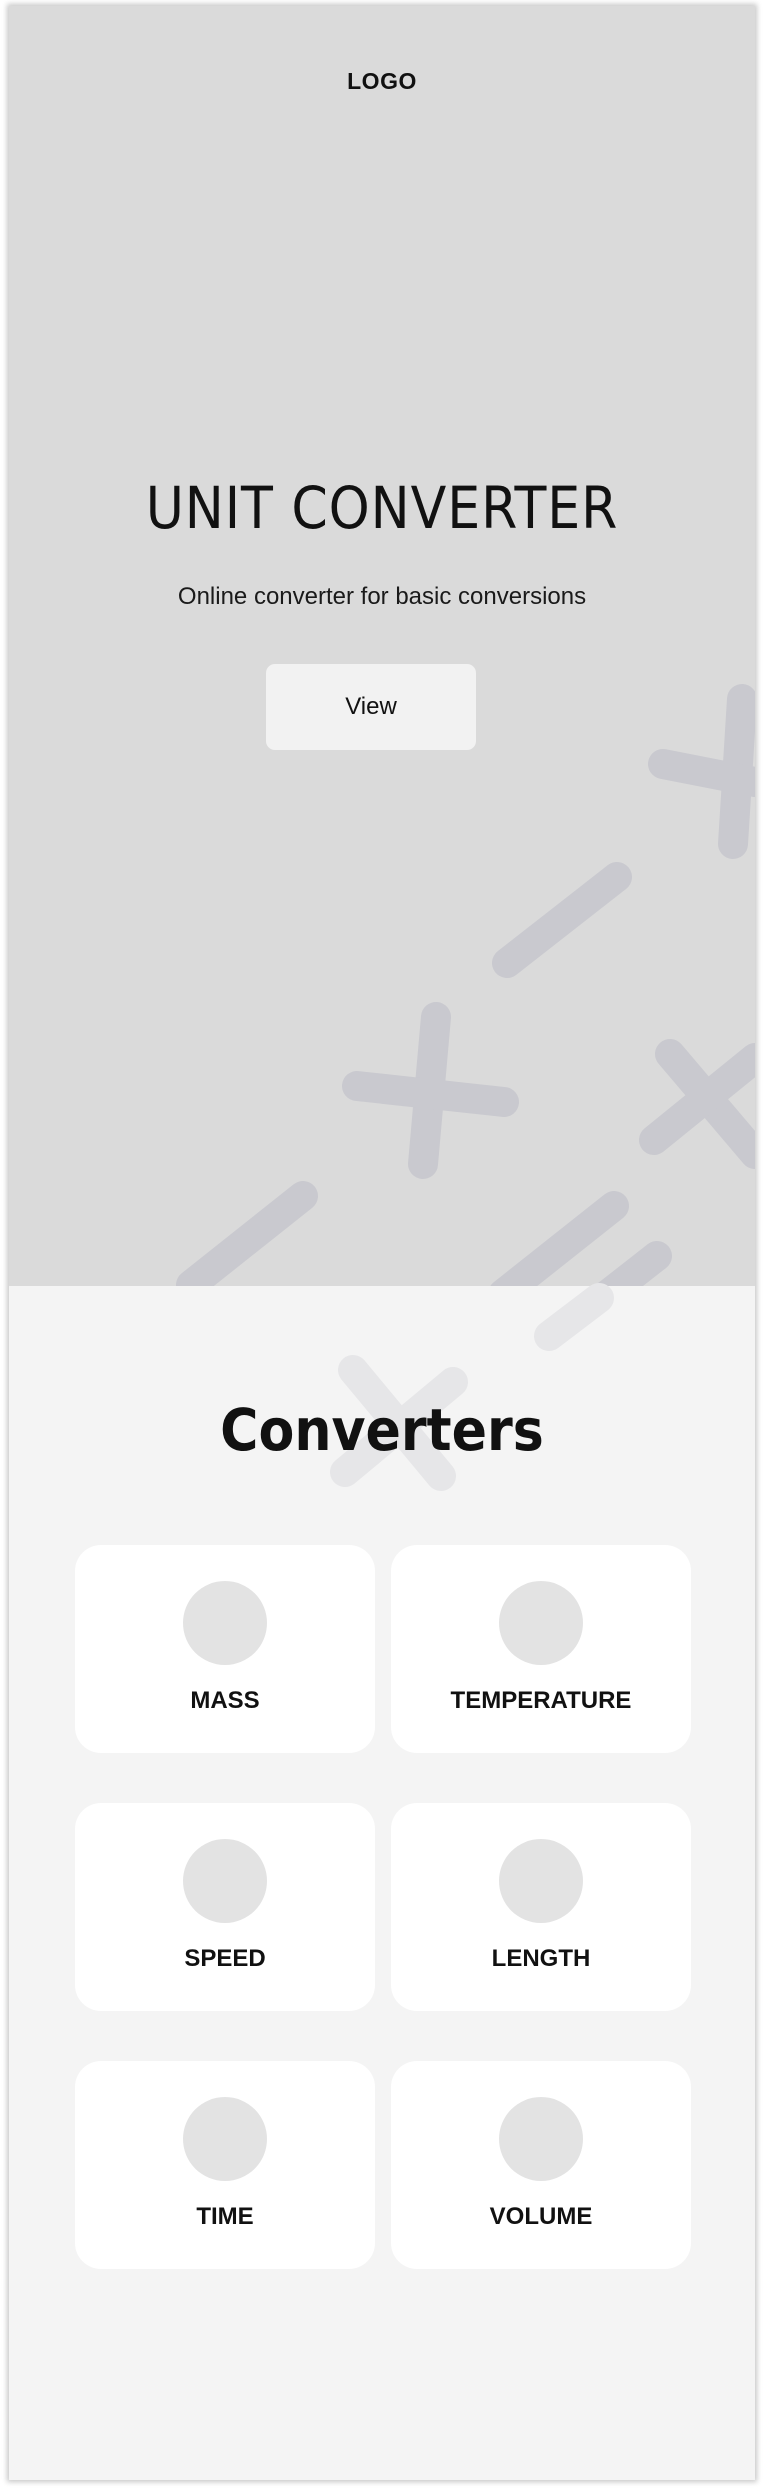 The width and height of the screenshot is (764, 2492). Describe the element at coordinates (225, 1881) in the screenshot. I see `speed-icon` at that location.